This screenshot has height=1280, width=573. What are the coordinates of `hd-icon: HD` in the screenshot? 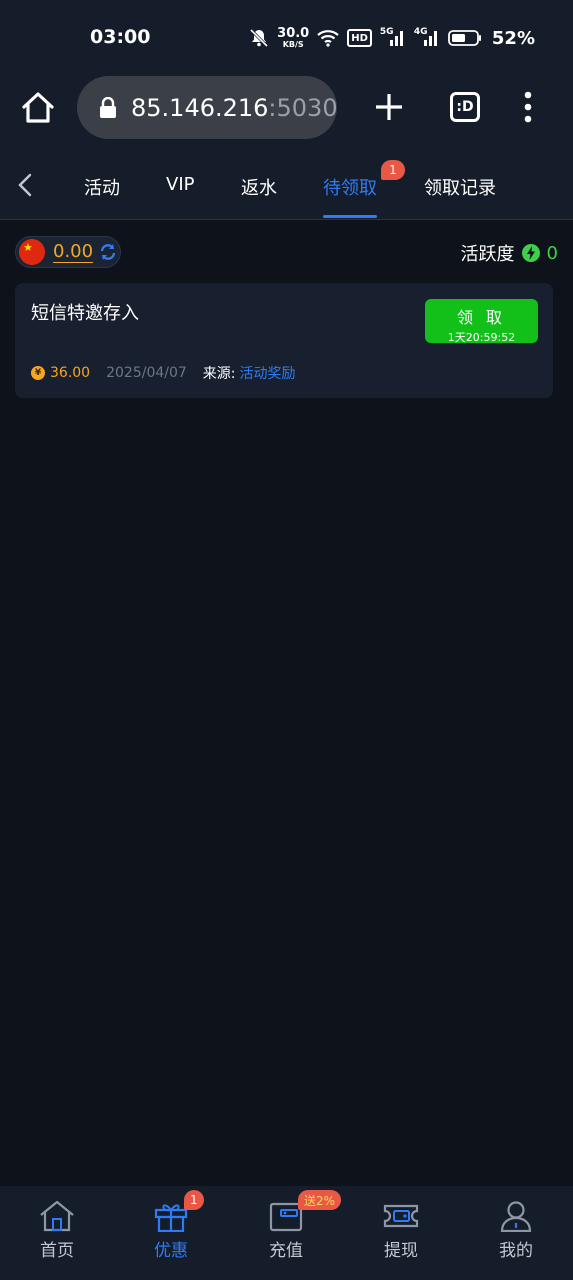 It's located at (359, 38).